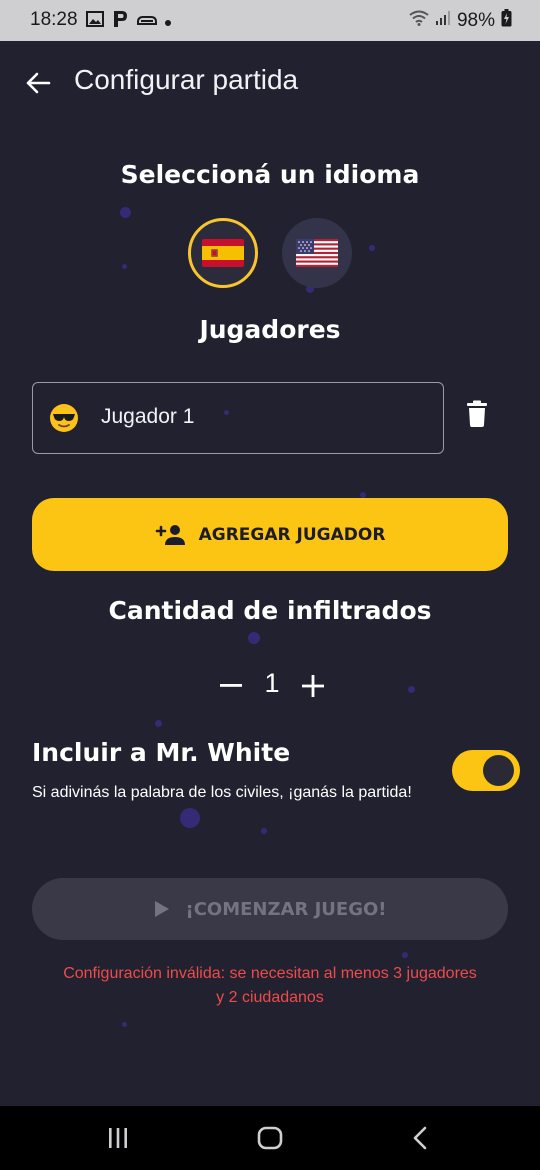 This screenshot has height=1170, width=540. I want to click on sunglasses-emoji-icon, so click(64, 418).